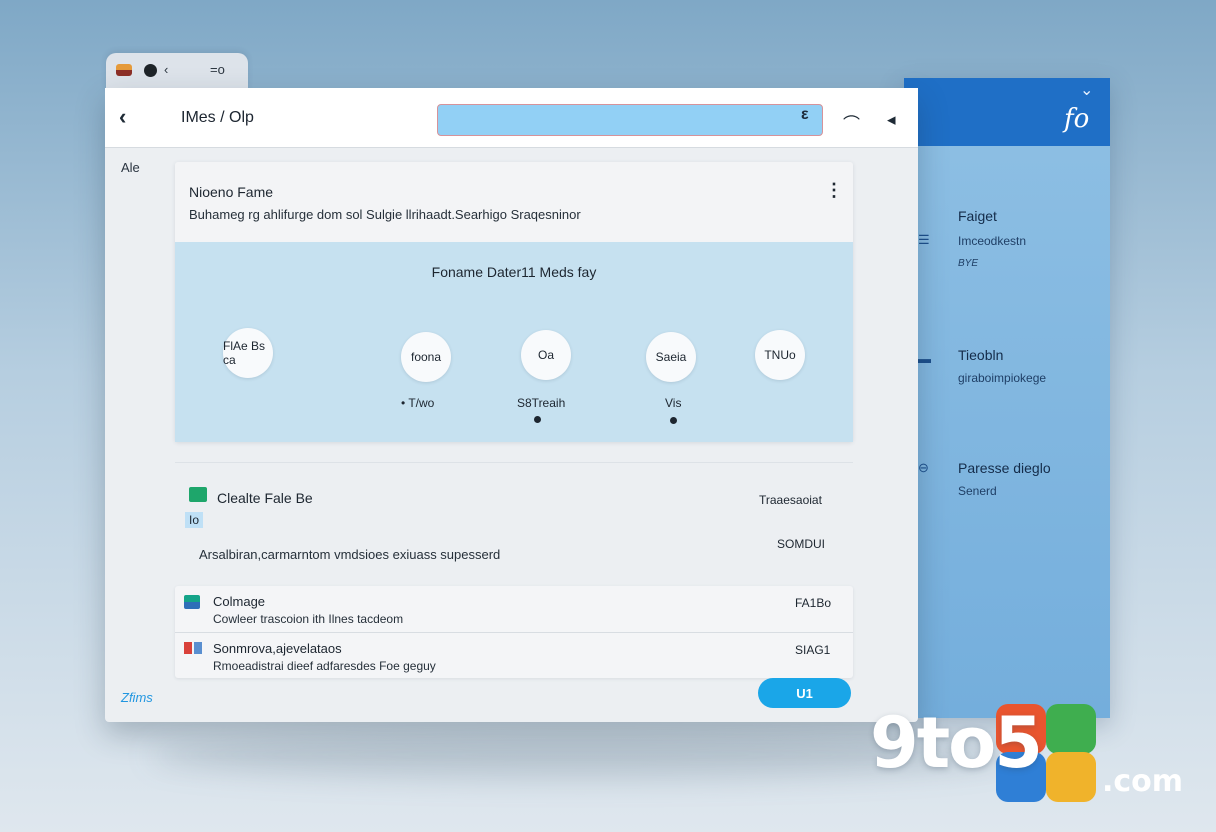 This screenshot has width=1216, height=832. Describe the element at coordinates (198, 494) in the screenshot. I see `file-icon` at that location.